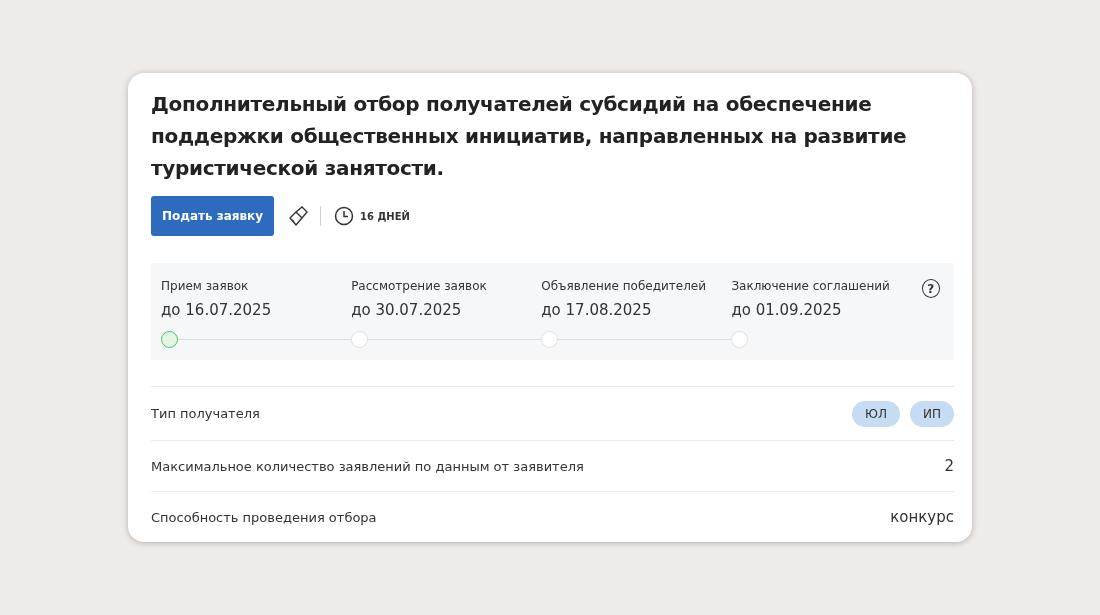 The height and width of the screenshot is (615, 1100). I want to click on stage-label: Рассмотрение заявок, so click(419, 286).